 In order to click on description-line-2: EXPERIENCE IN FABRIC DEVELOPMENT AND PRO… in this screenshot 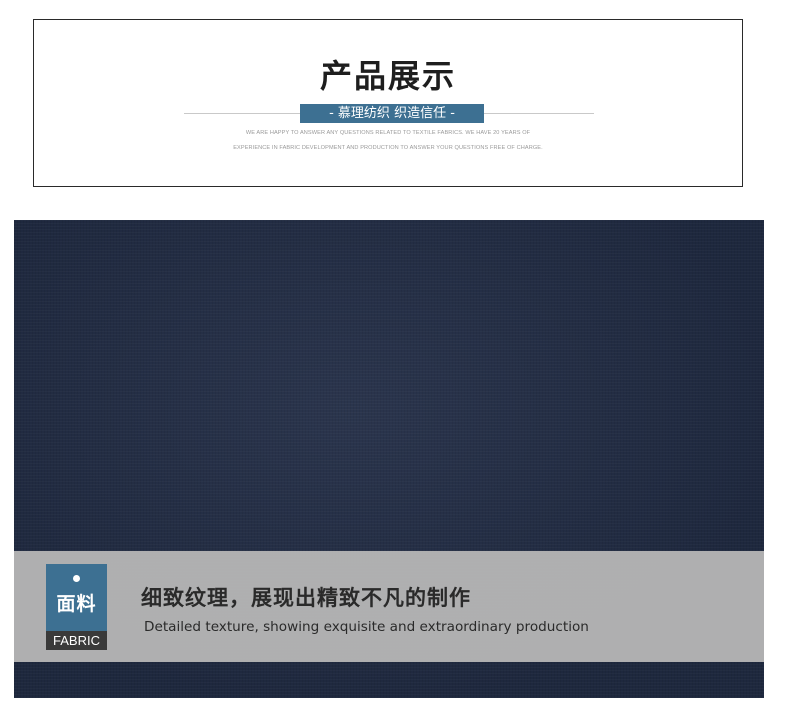, I will do `click(388, 148)`.